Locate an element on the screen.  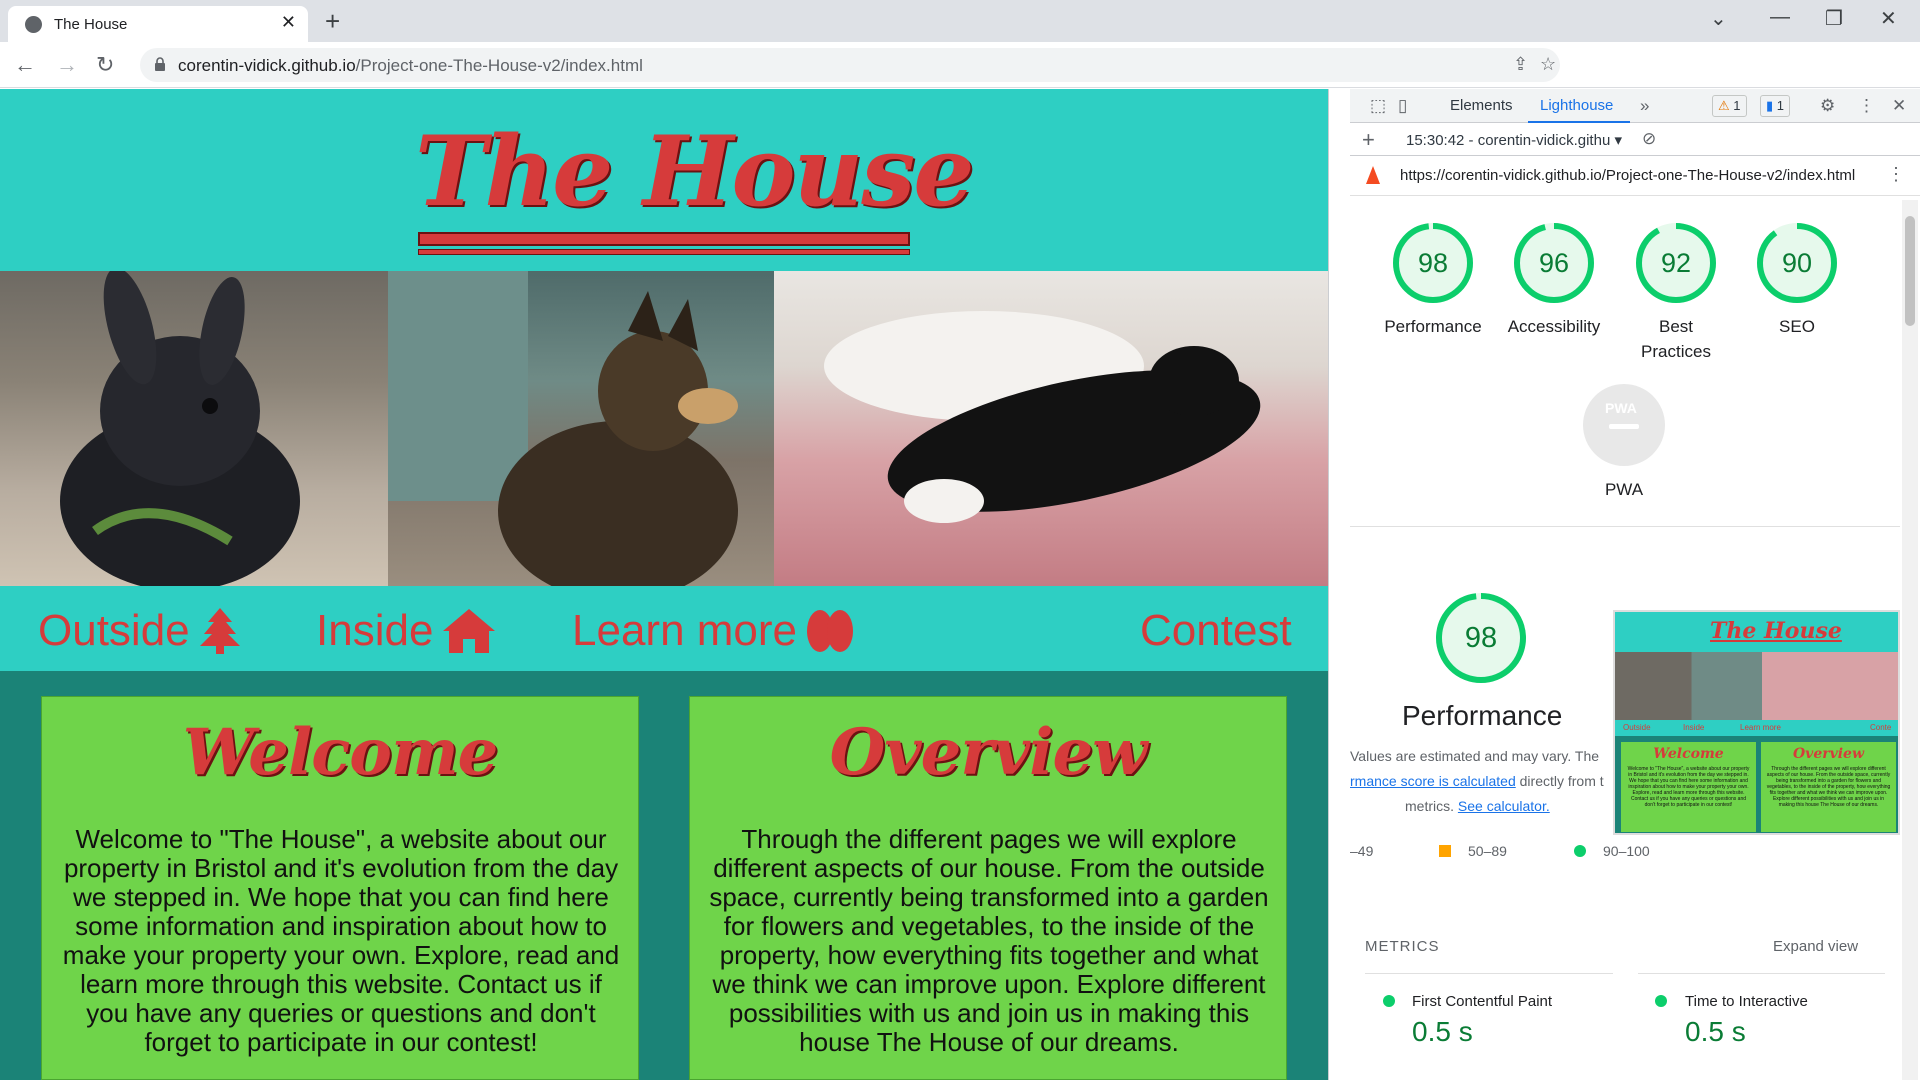
report-selector: 15:30:42 - corentin-vidick.githu ▾ is located at coordinates (1514, 140).